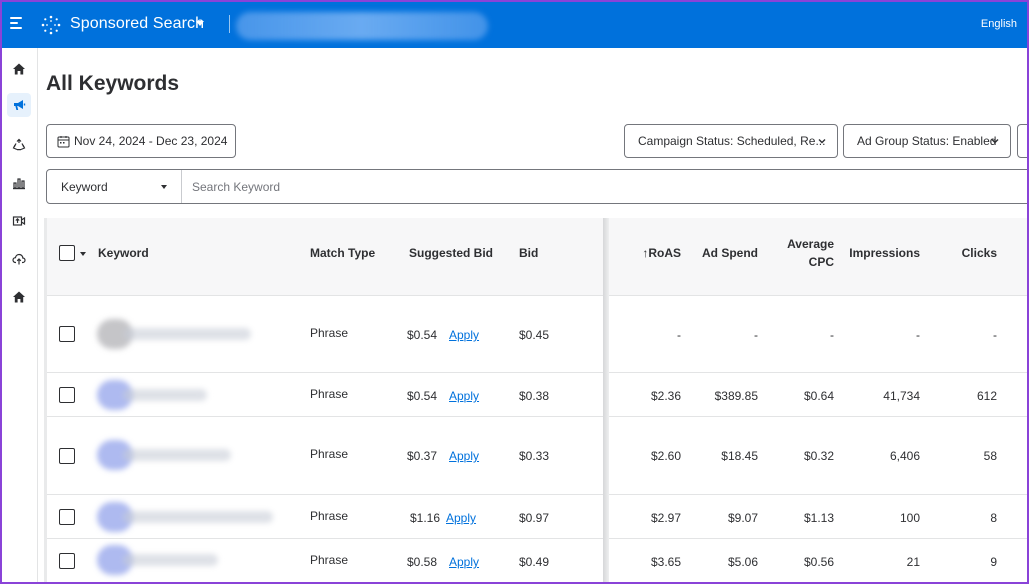  Describe the element at coordinates (736, 396) in the screenshot. I see `ad-spend: $389.85` at that location.